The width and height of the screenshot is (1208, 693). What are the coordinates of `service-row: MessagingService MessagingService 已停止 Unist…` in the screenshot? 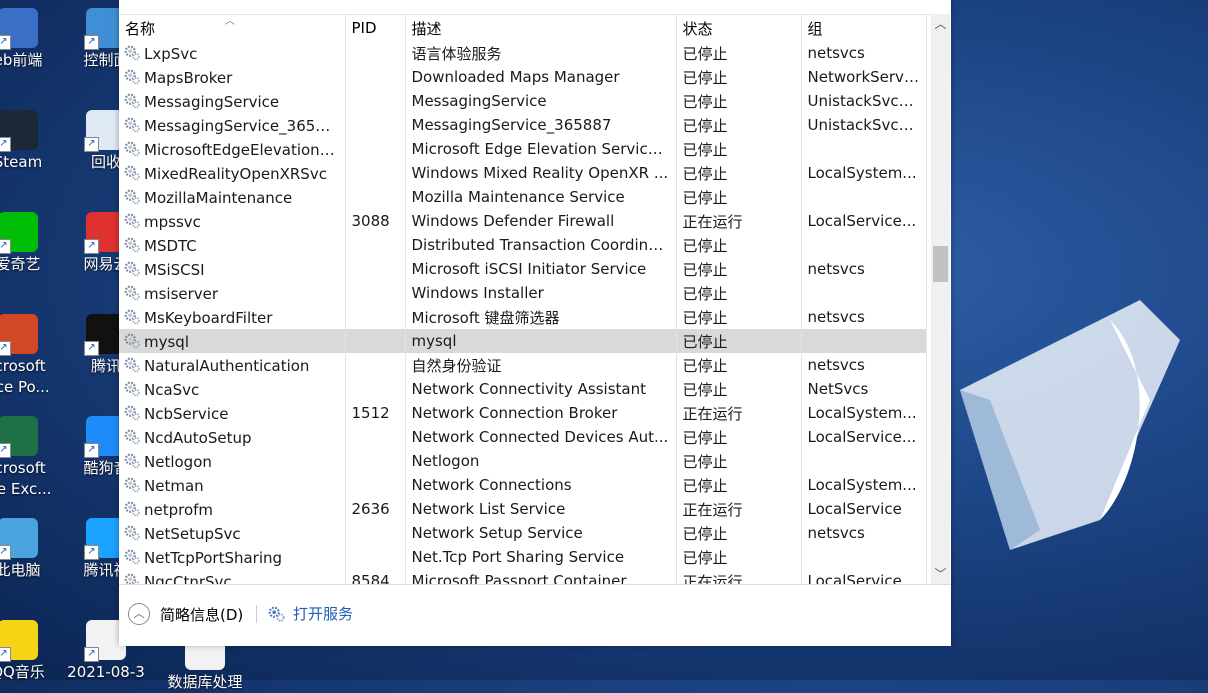 It's located at (523, 101).